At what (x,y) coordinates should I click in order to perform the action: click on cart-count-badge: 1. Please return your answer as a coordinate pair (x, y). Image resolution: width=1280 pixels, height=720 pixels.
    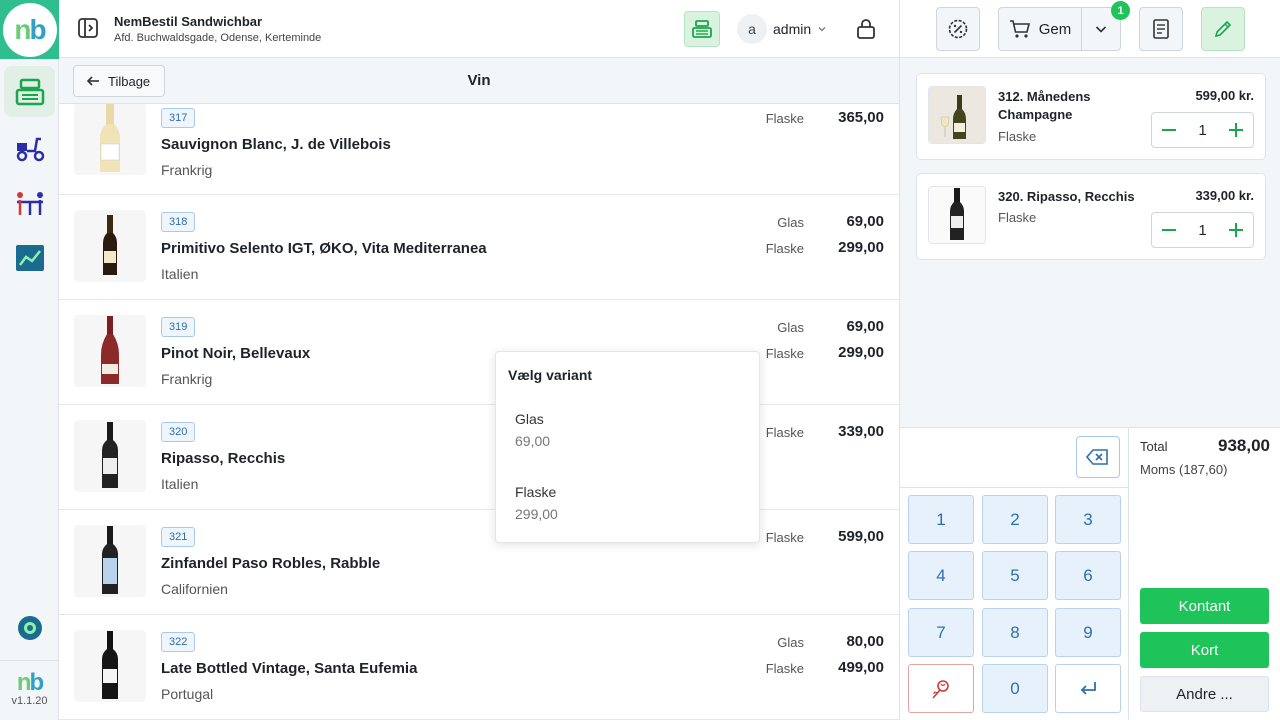
    Looking at the image, I should click on (1120, 10).